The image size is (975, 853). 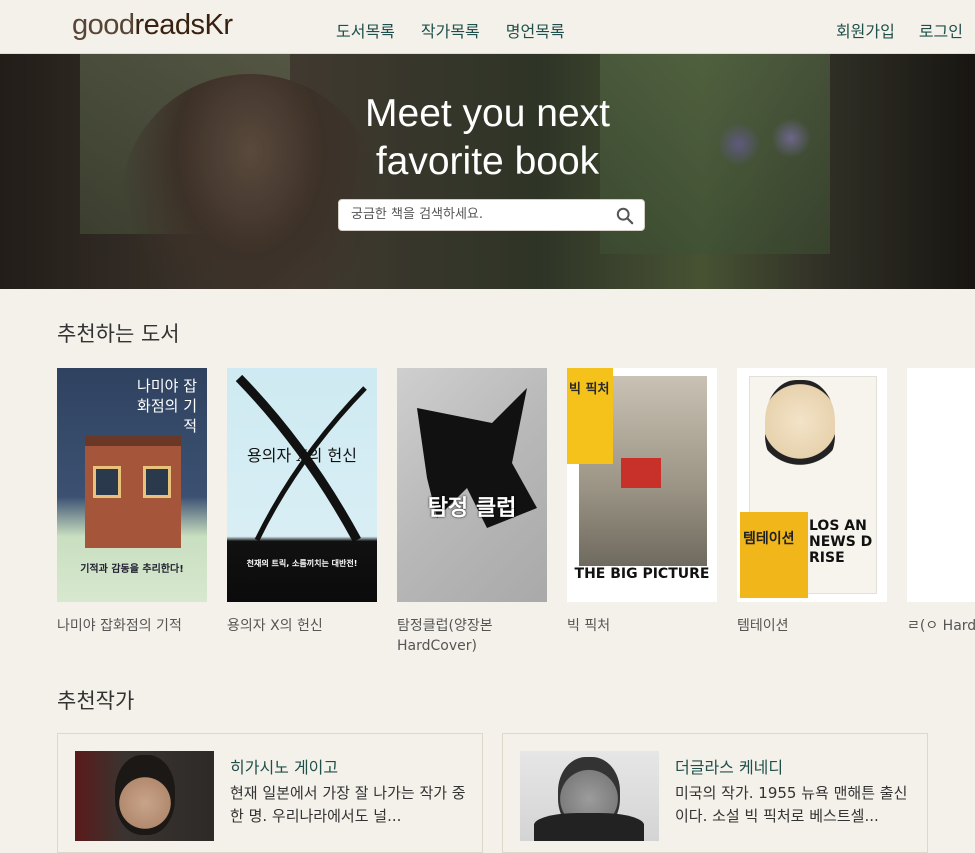 I want to click on cover-title: 나미야 잡화점의 기적, so click(x=167, y=406).